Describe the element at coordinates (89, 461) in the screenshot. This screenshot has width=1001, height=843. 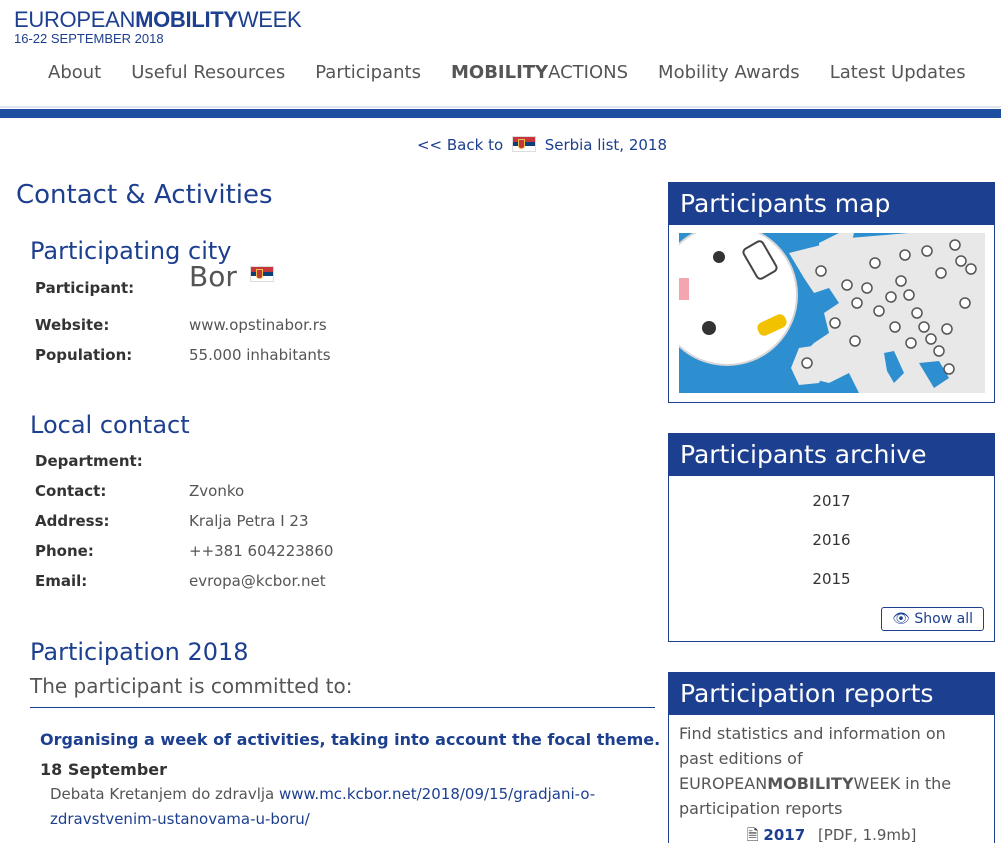
I see `department-label: Department:` at that location.